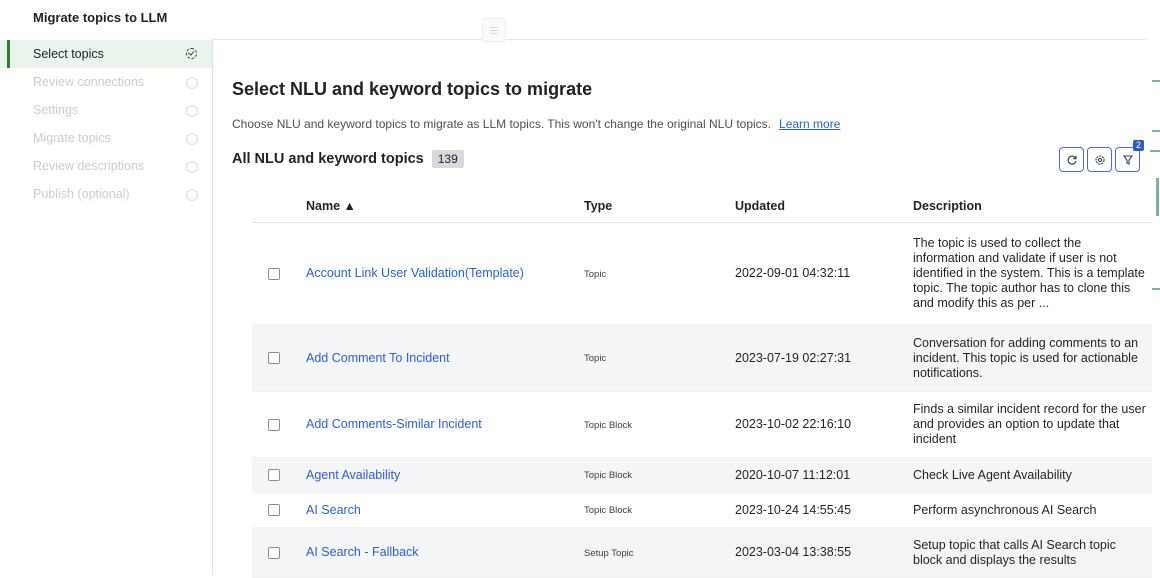 The image size is (1160, 578). What do you see at coordinates (68, 54) in the screenshot?
I see `step-label: Select topics` at bounding box center [68, 54].